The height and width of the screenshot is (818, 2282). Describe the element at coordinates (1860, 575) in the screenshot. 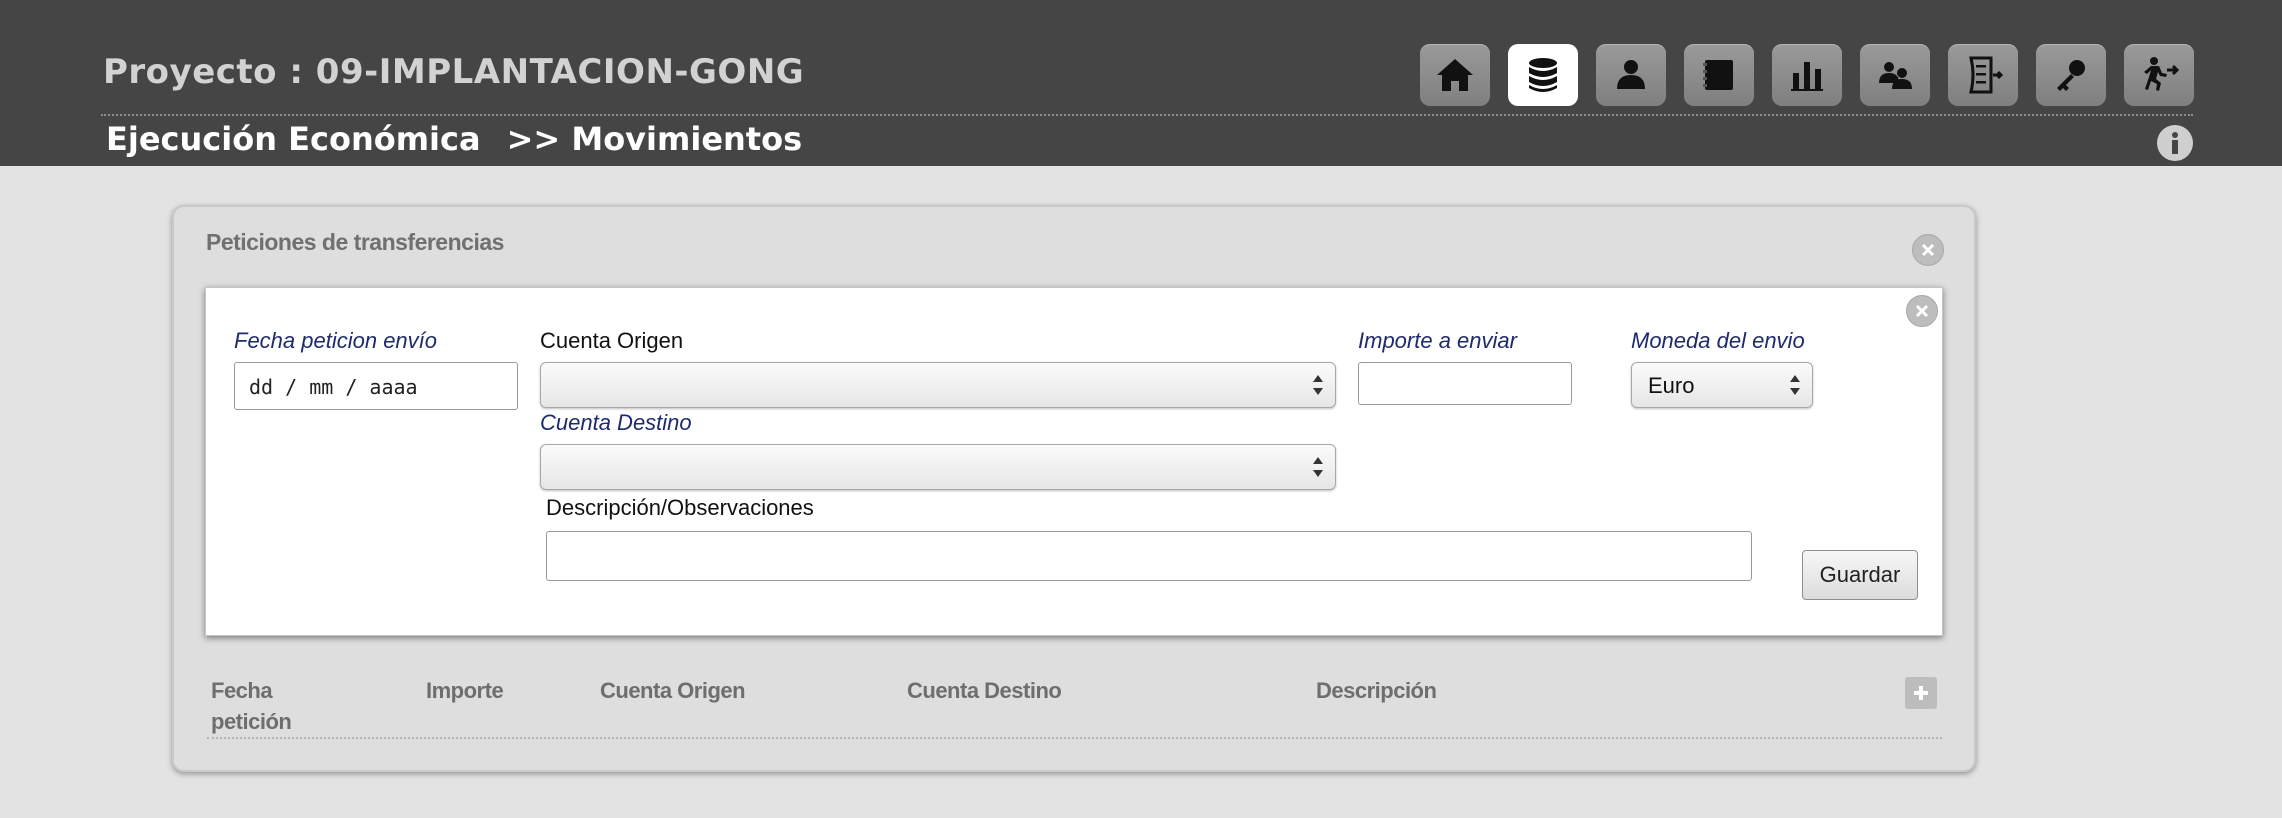

I see `save-button: Guardar` at that location.